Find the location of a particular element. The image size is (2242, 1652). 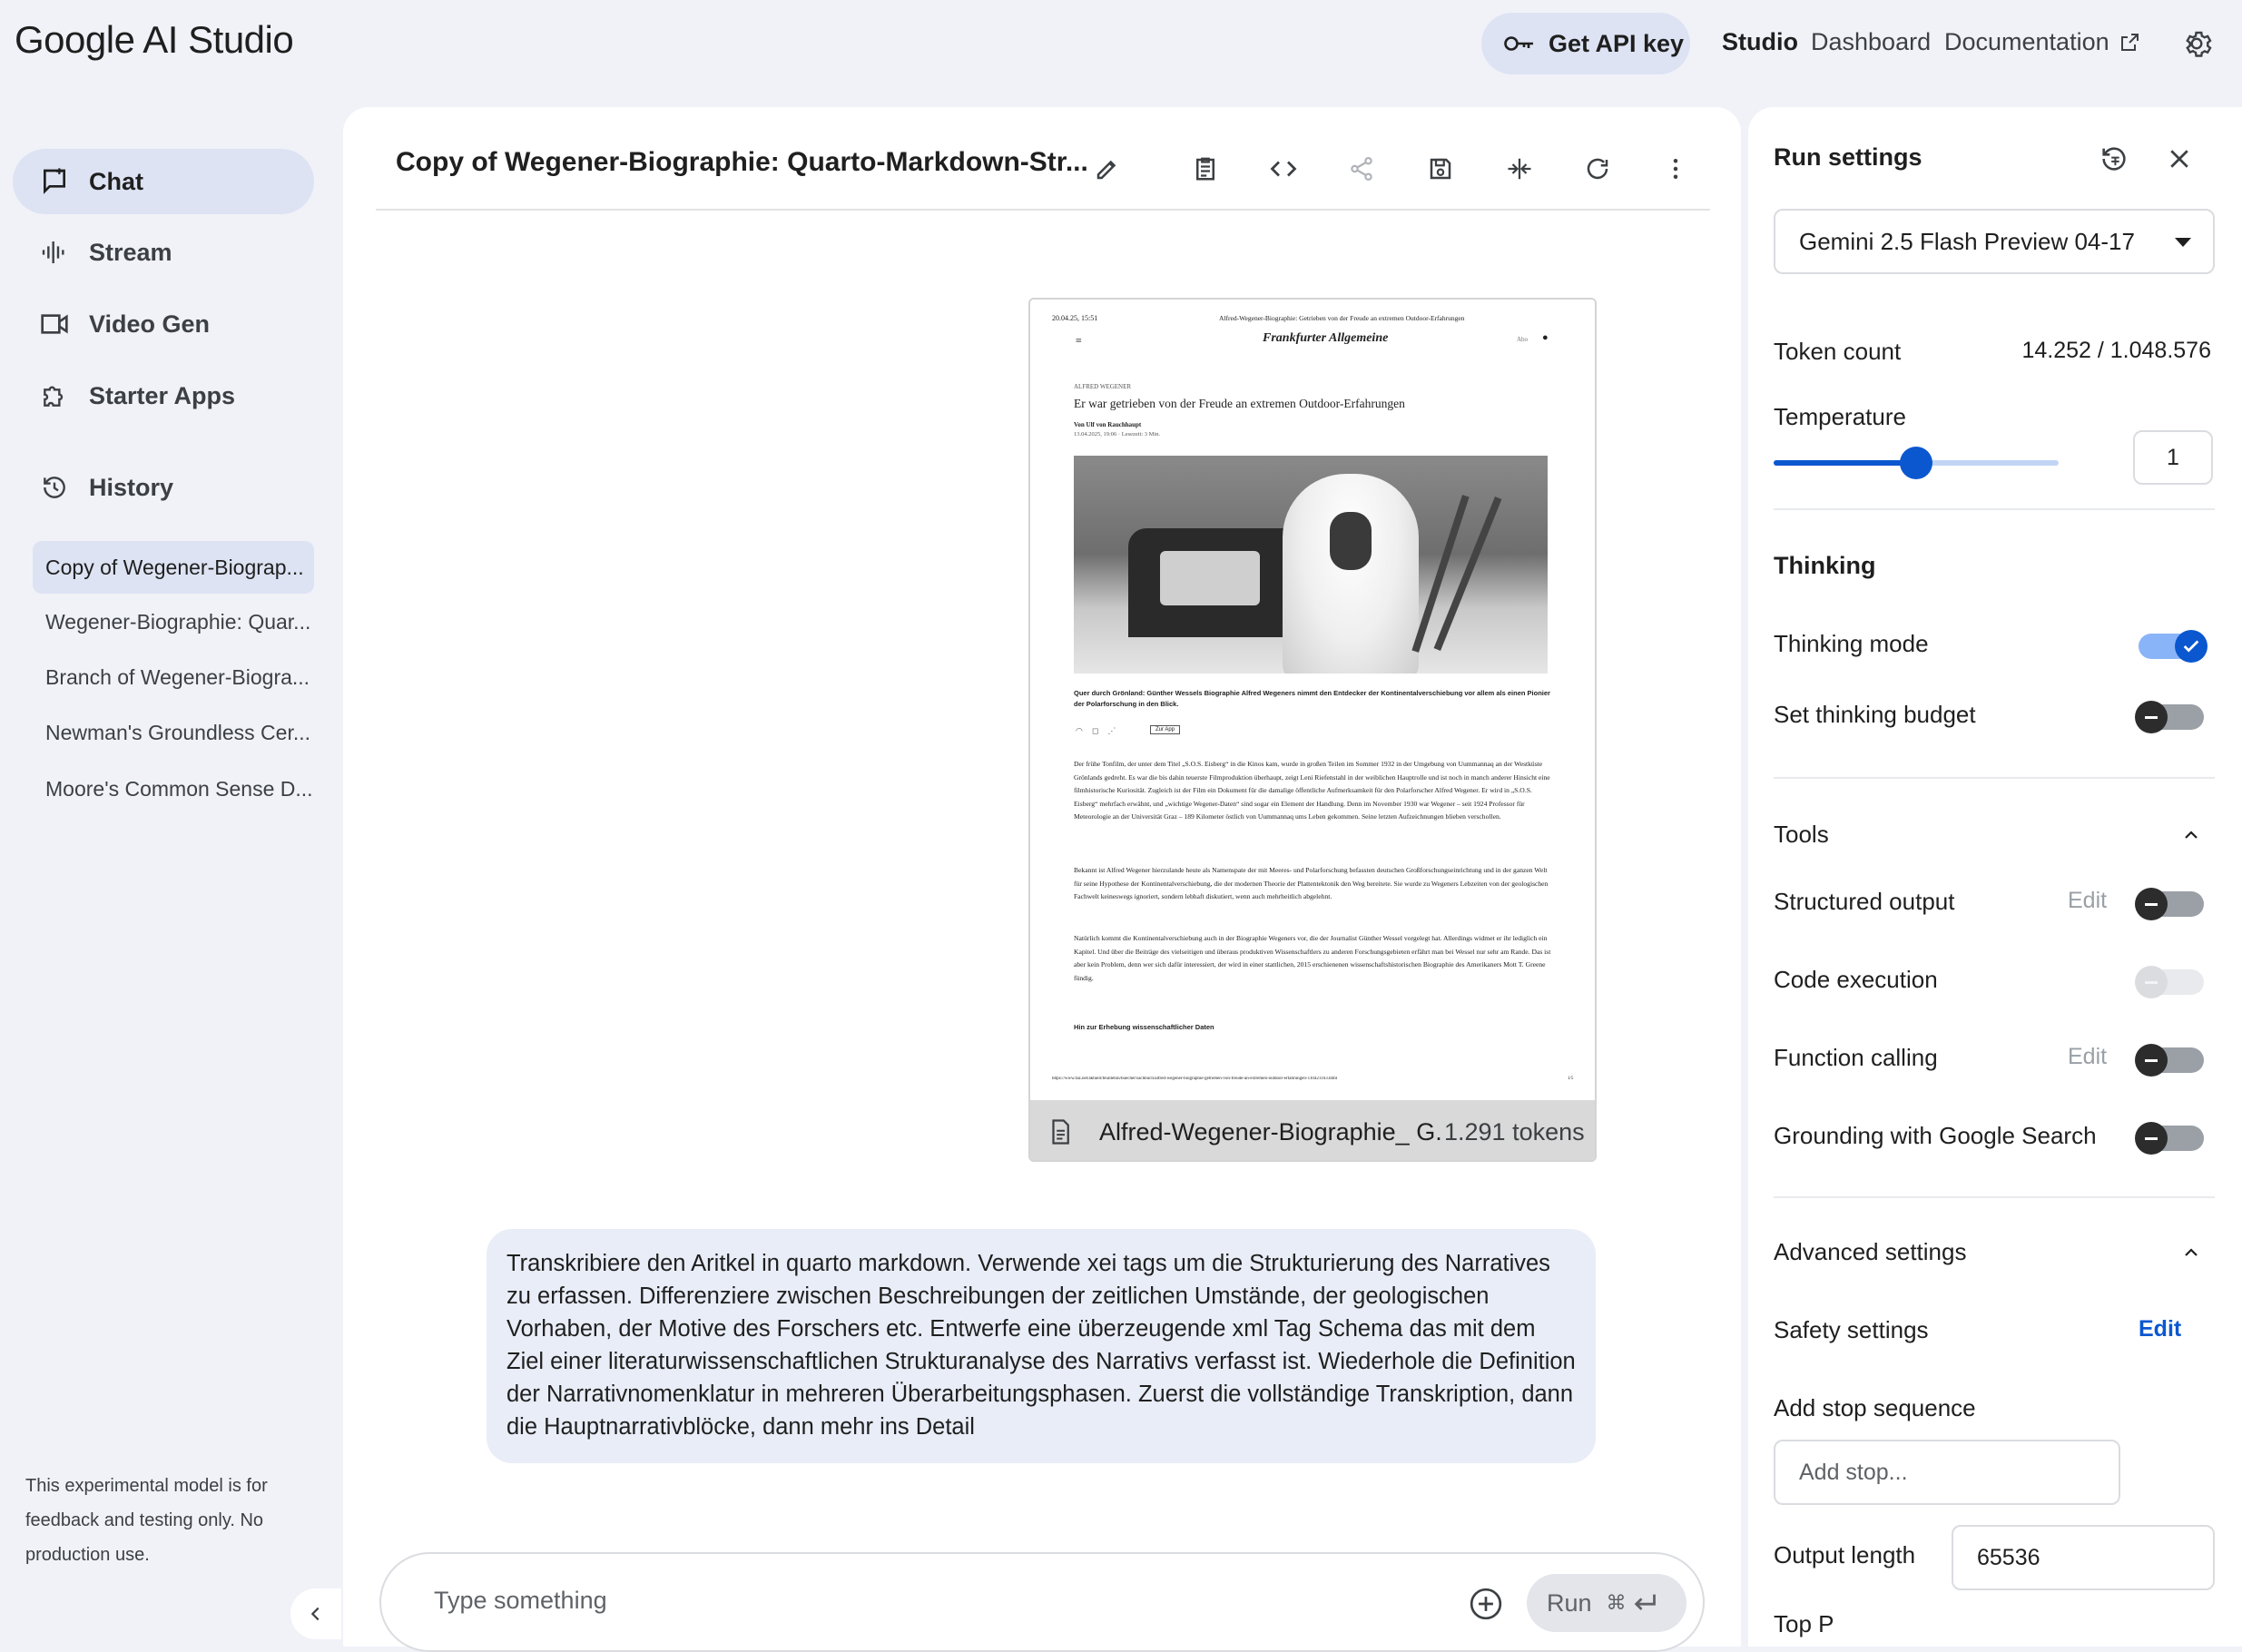

save-icon is located at coordinates (1440, 169).